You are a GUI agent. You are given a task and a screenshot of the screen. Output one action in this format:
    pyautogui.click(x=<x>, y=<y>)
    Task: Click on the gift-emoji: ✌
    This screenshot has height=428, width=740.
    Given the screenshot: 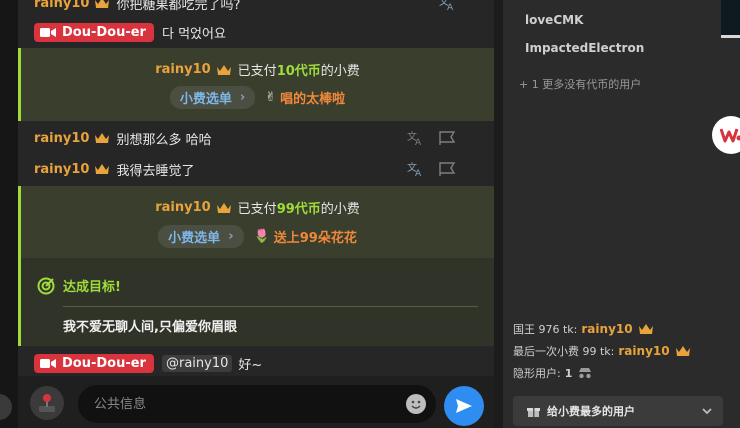 What is the action you would take?
    pyautogui.click(x=271, y=97)
    